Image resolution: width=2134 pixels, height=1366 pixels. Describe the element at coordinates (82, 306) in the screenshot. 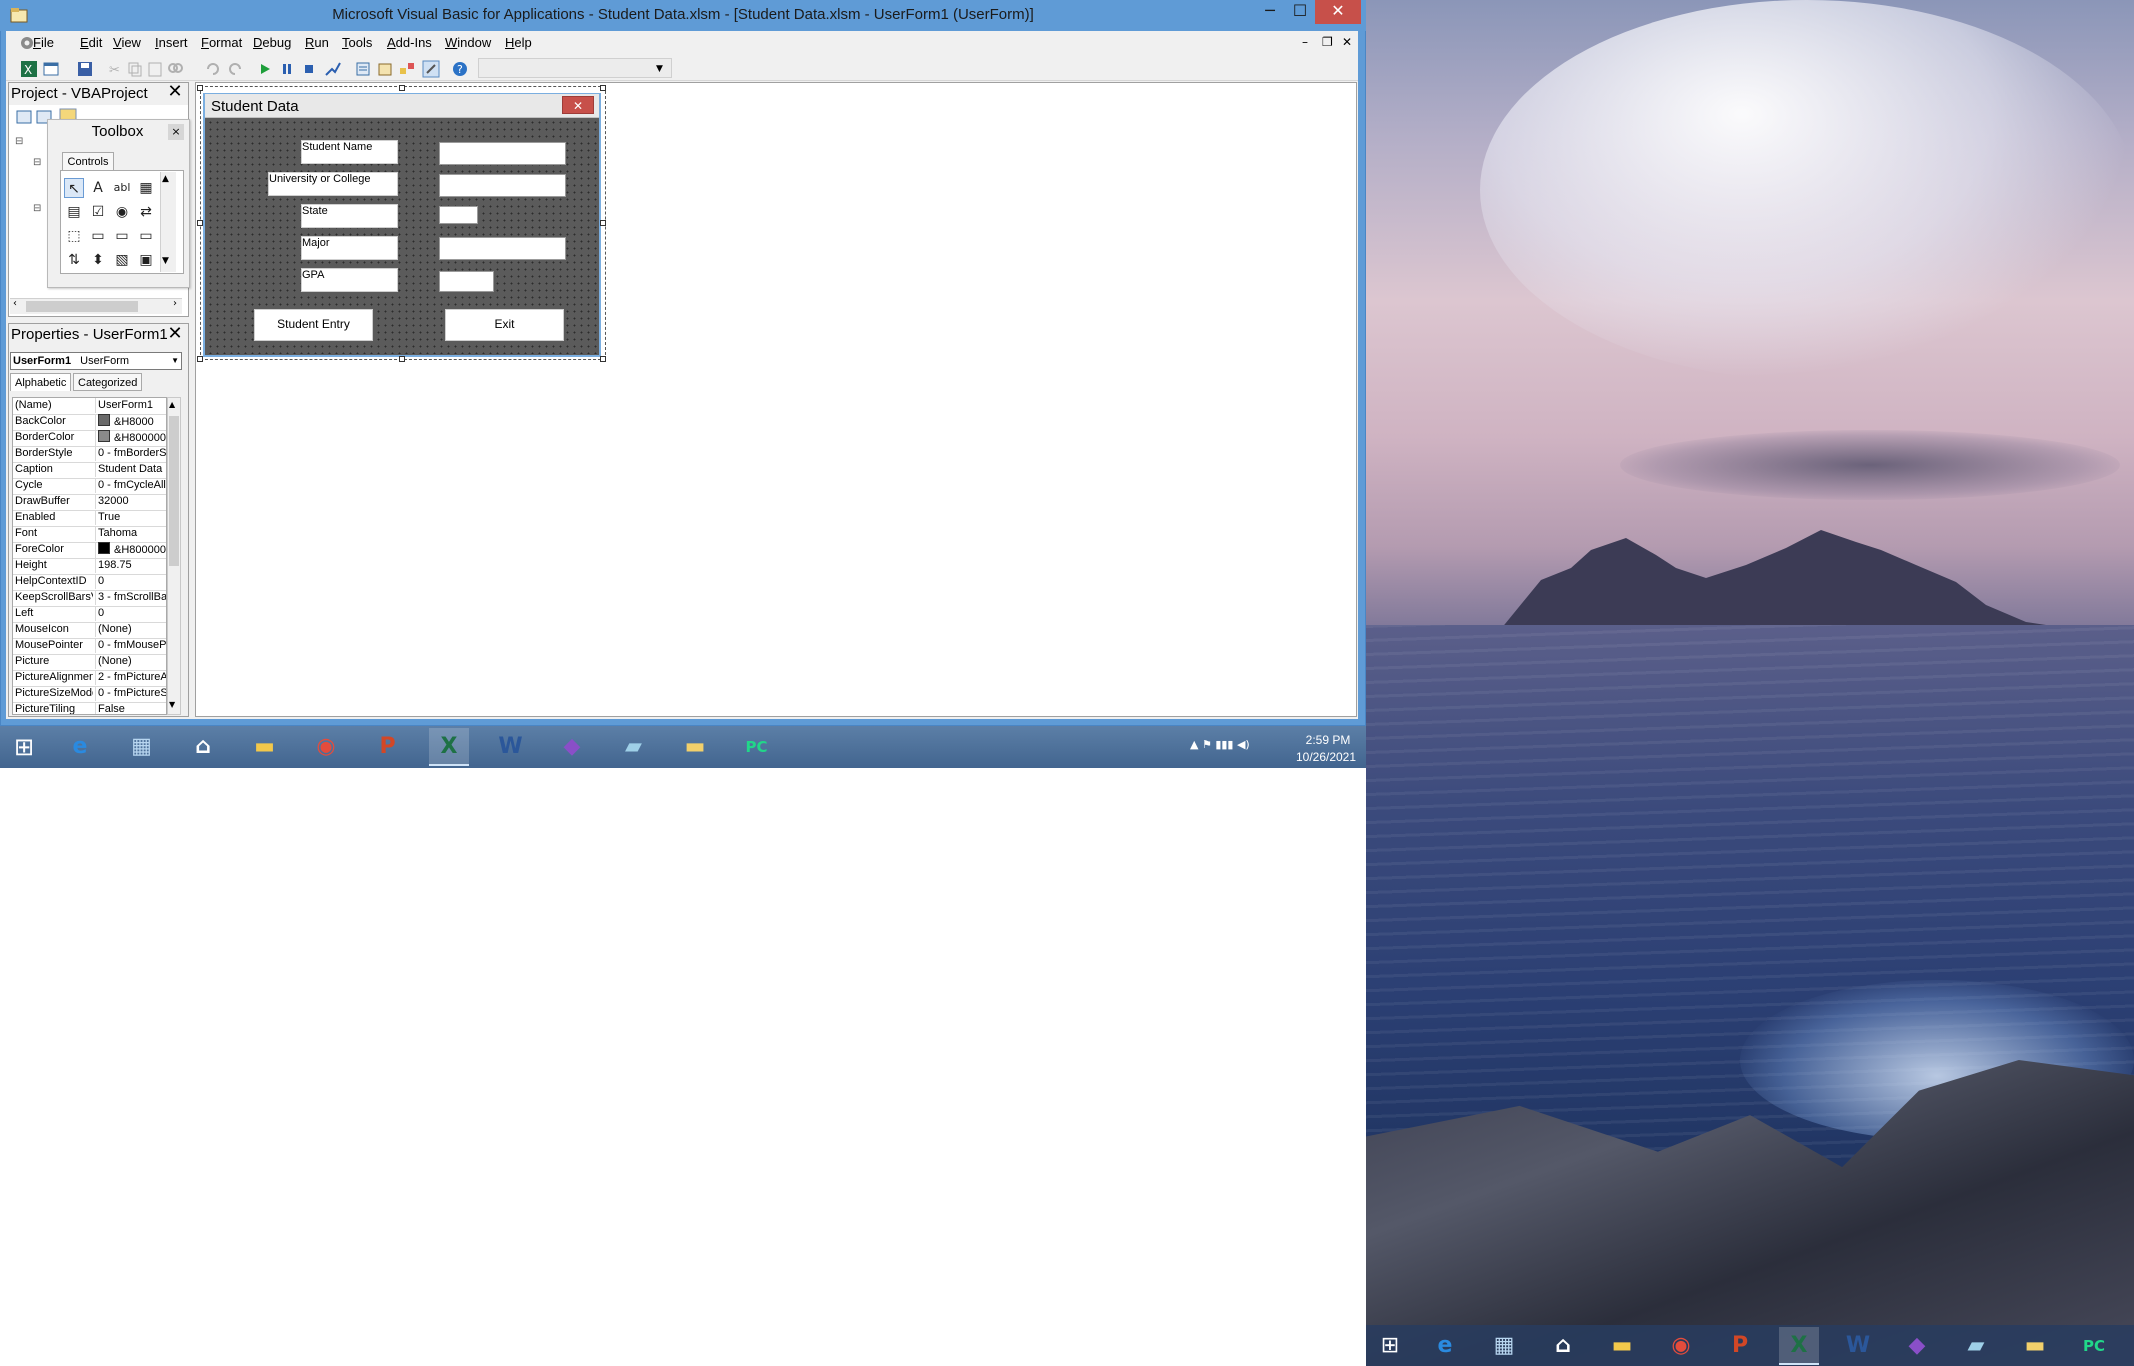

I see `project-hscroll-thumb` at that location.